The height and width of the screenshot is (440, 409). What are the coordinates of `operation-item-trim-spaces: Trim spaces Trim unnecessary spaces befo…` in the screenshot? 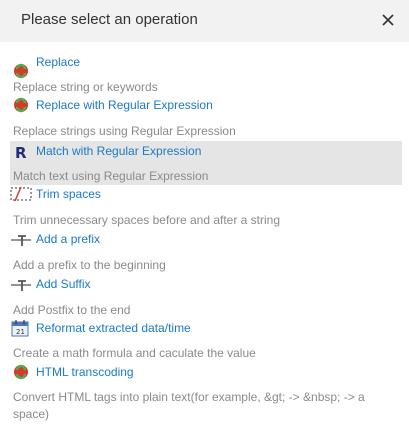 It's located at (204, 208).